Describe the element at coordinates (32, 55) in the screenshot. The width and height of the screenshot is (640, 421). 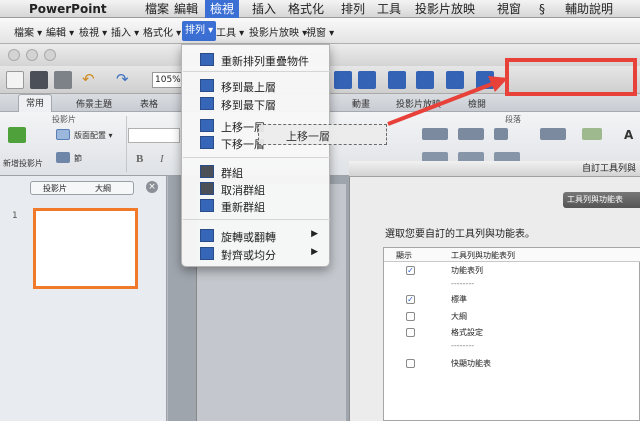
I see `minimize-window-button` at that location.